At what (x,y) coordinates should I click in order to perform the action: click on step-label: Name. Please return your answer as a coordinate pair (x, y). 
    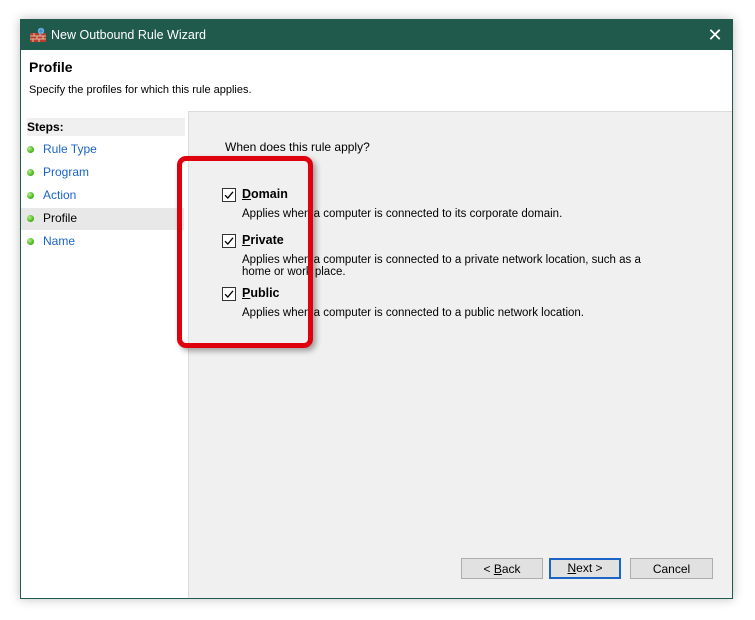
    Looking at the image, I should click on (59, 241).